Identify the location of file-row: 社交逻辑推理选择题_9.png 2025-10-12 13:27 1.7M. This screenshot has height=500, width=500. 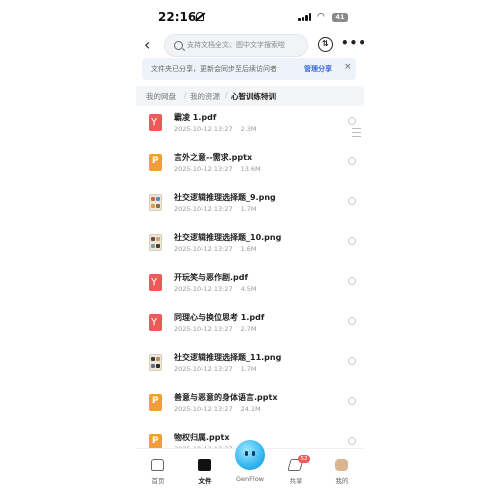
(250, 208).